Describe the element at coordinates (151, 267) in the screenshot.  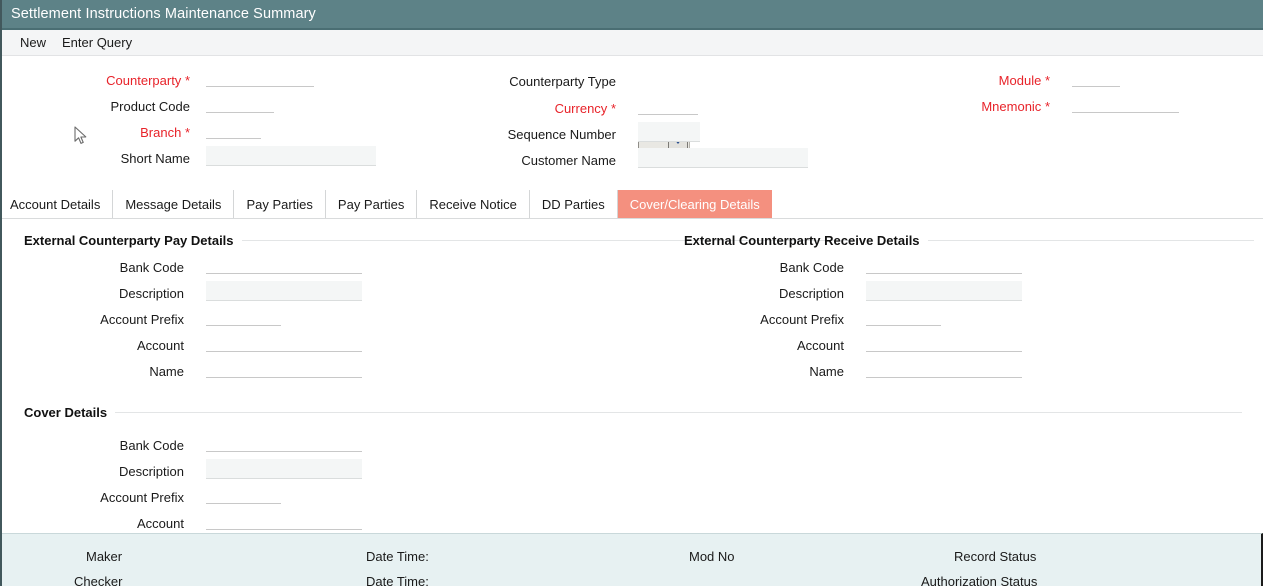
I see `field-label-pay-bank-code: Bank Code` at that location.